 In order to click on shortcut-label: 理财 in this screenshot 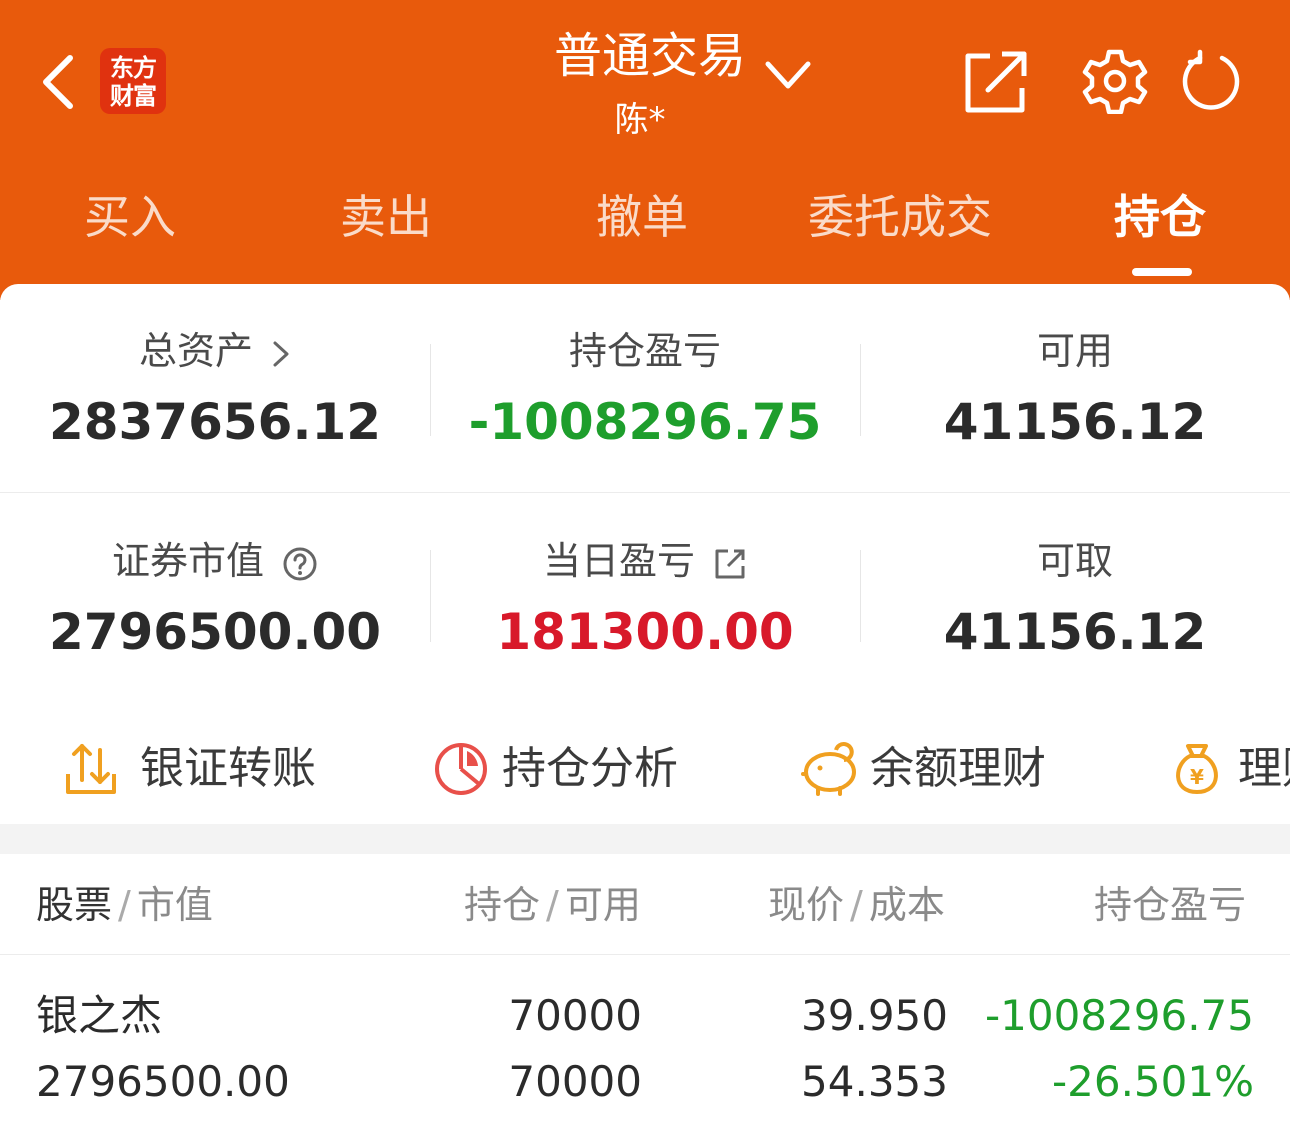, I will do `click(1264, 768)`.